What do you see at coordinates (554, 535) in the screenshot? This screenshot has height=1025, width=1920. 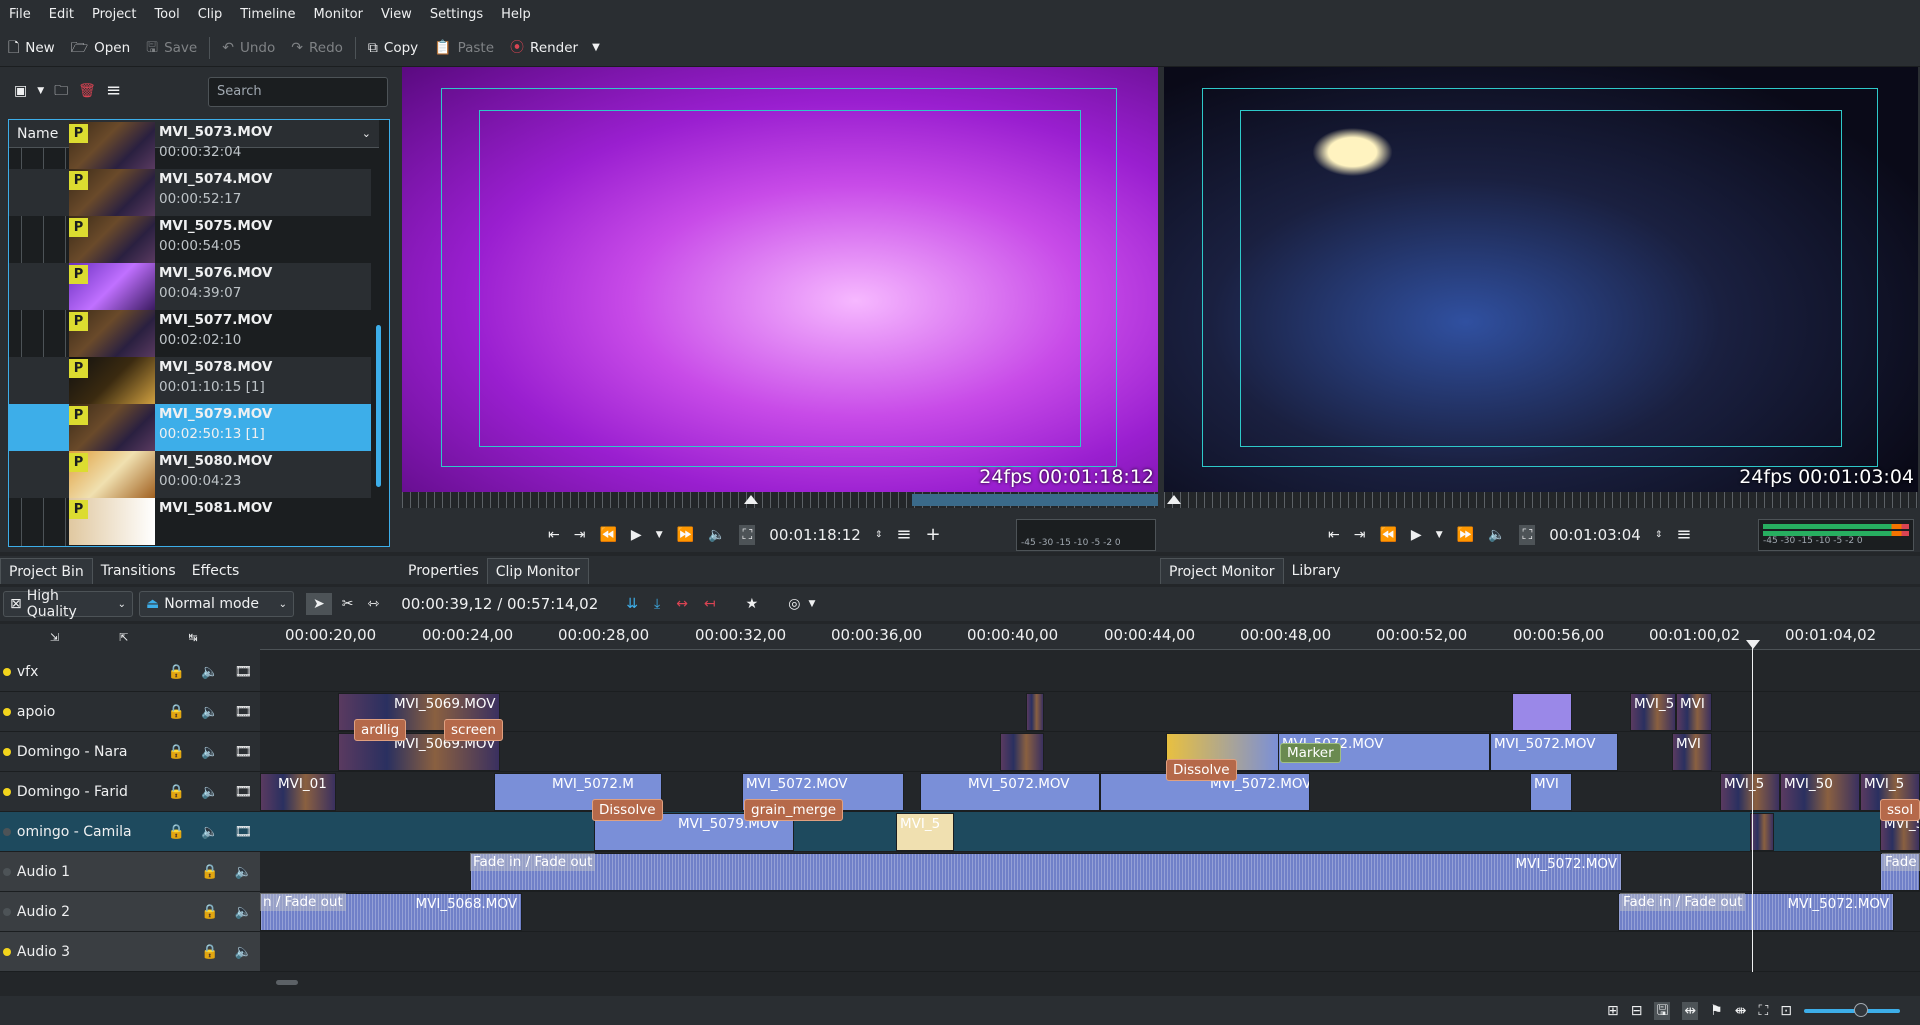 I see `set-in-icon: ⇤` at bounding box center [554, 535].